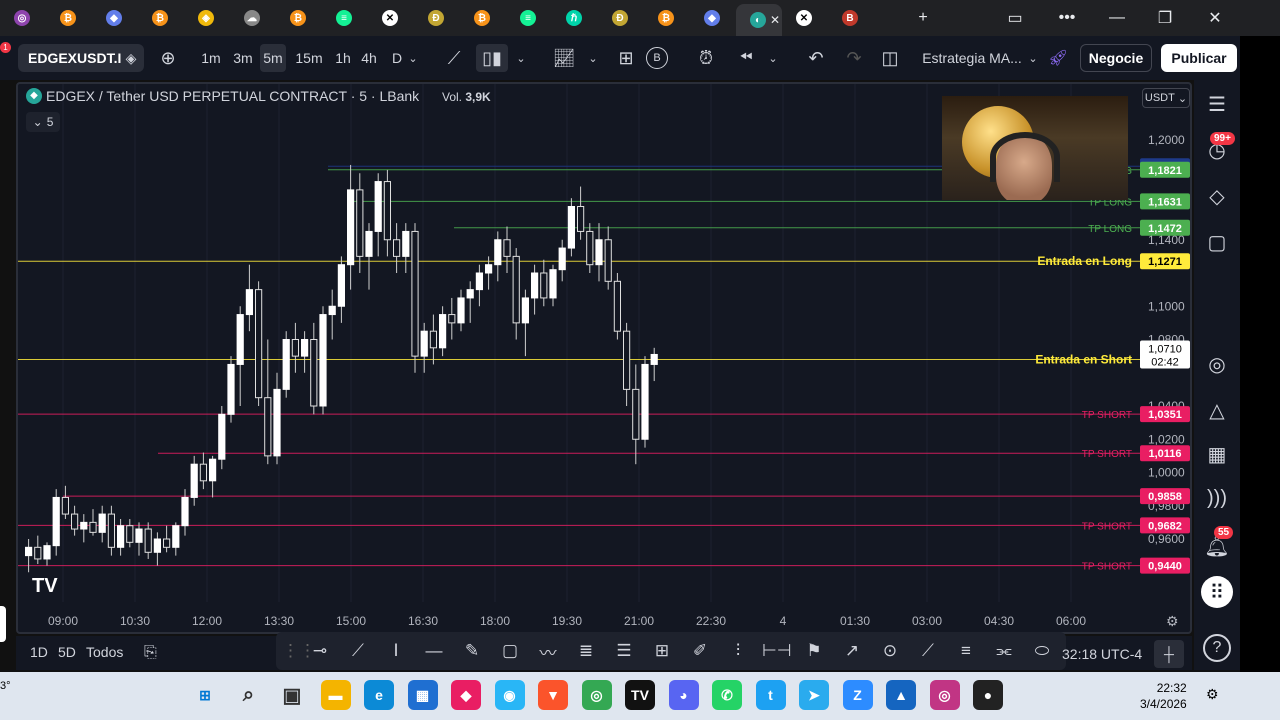 The width and height of the screenshot is (1280, 720). Describe the element at coordinates (944, 695) in the screenshot. I see `instagram-icon: ◎` at that location.